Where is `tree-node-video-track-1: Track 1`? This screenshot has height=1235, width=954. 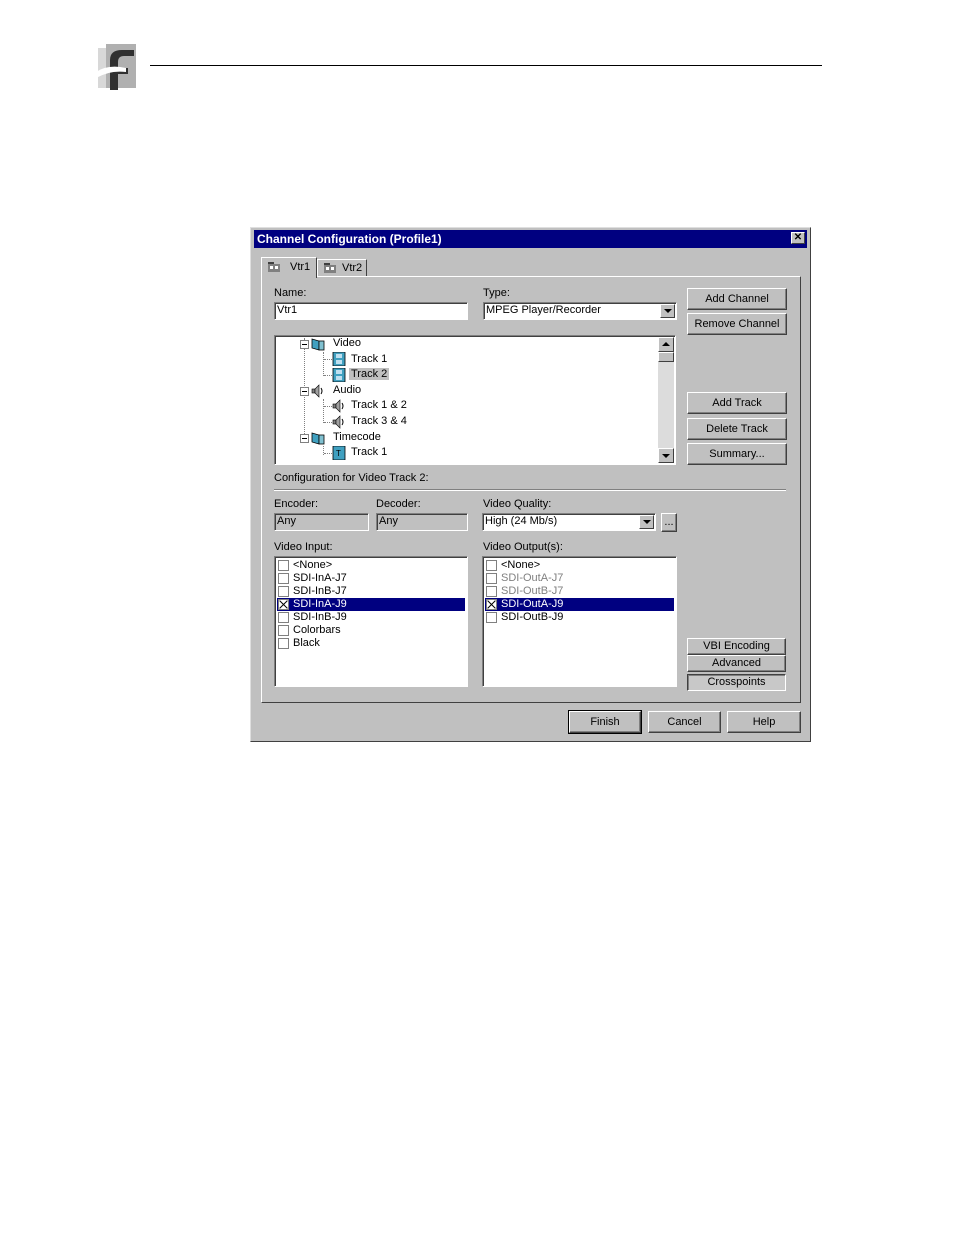 tree-node-video-track-1: Track 1 is located at coordinates (369, 359).